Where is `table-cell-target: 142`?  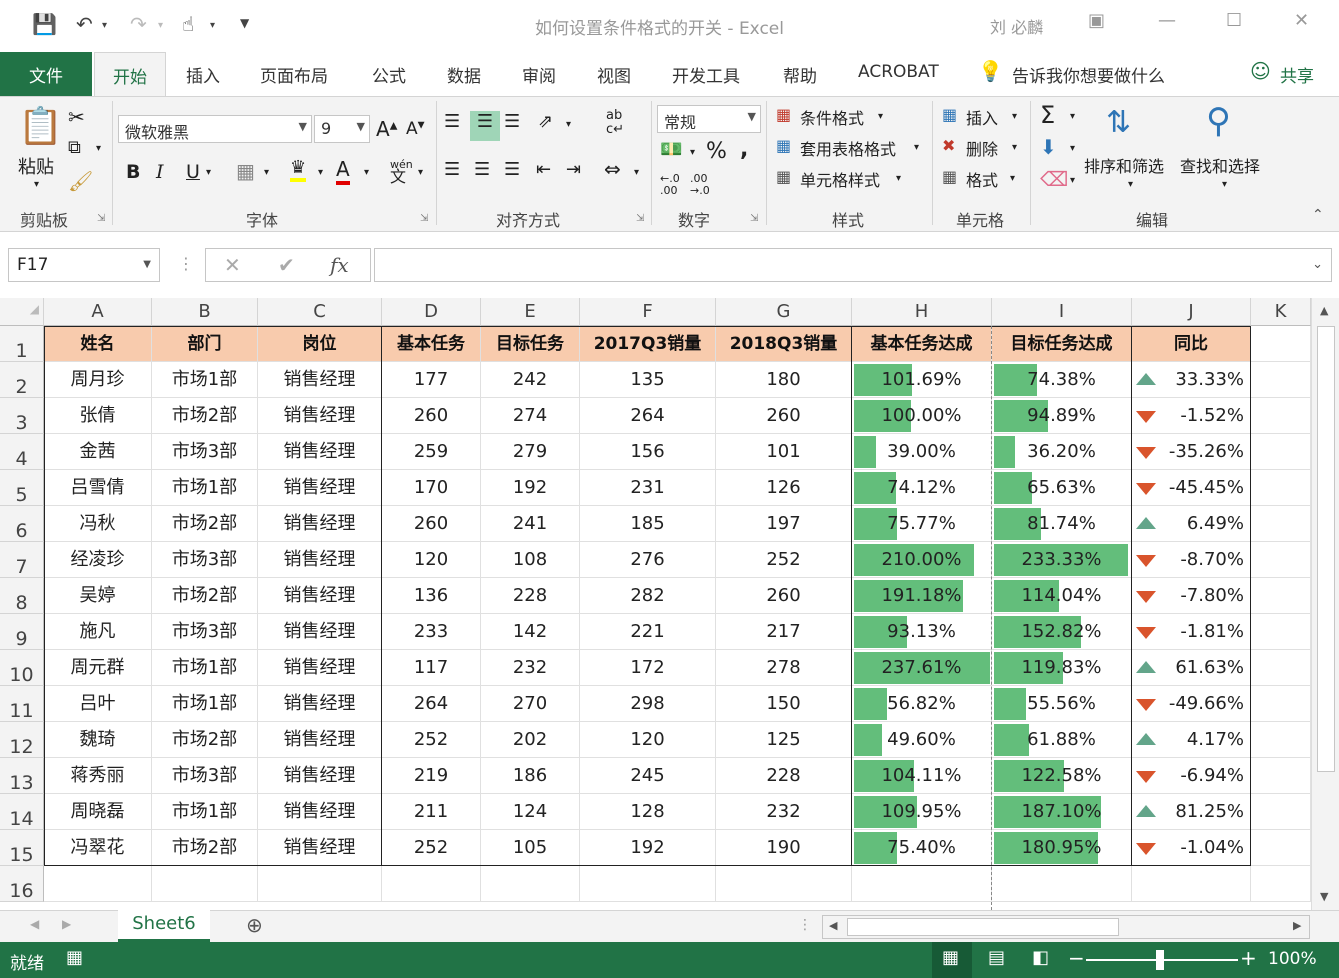 table-cell-target: 142 is located at coordinates (530, 632).